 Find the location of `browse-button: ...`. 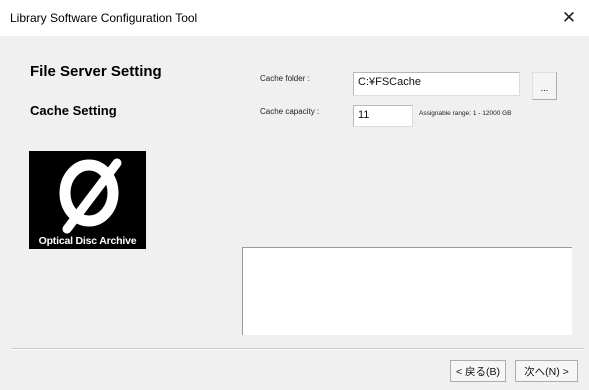

browse-button: ... is located at coordinates (544, 86).